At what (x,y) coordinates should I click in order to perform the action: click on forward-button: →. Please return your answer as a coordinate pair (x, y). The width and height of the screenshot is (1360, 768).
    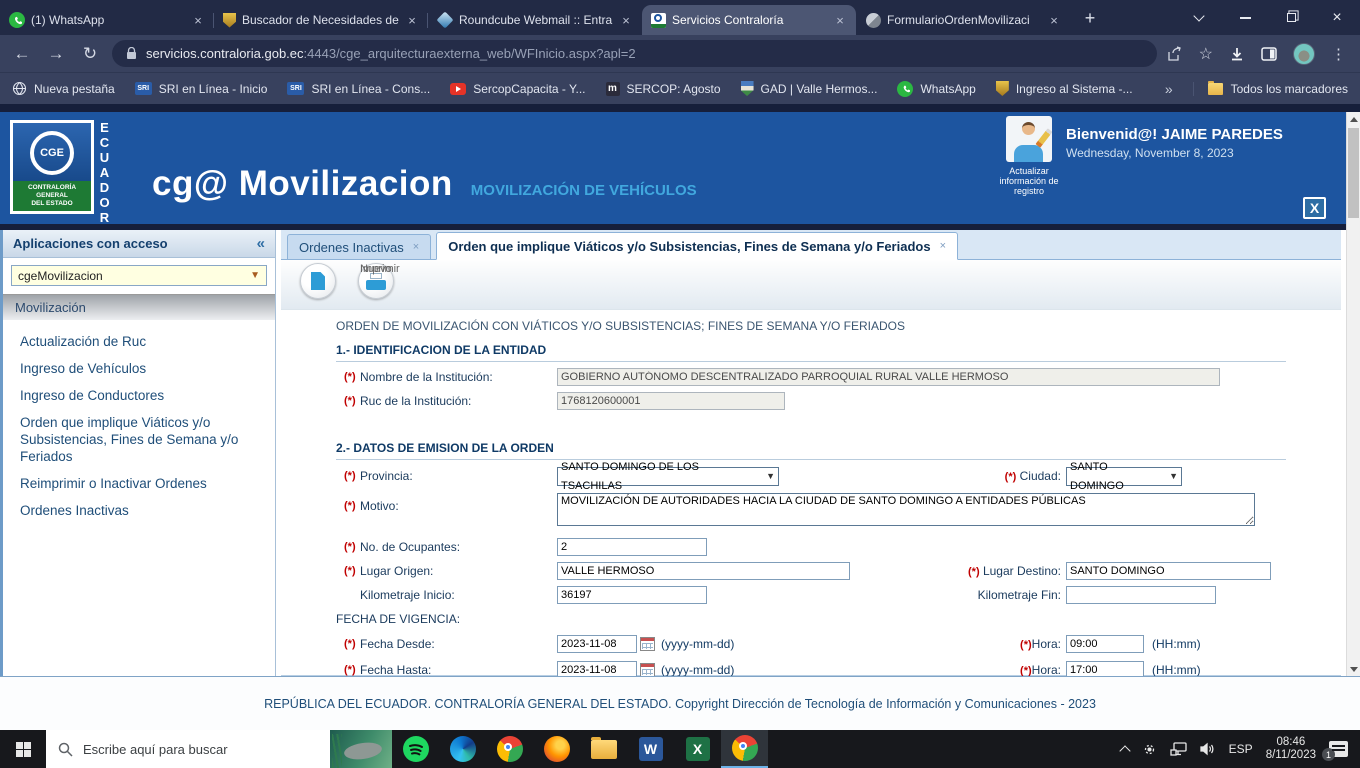
    Looking at the image, I should click on (56, 54).